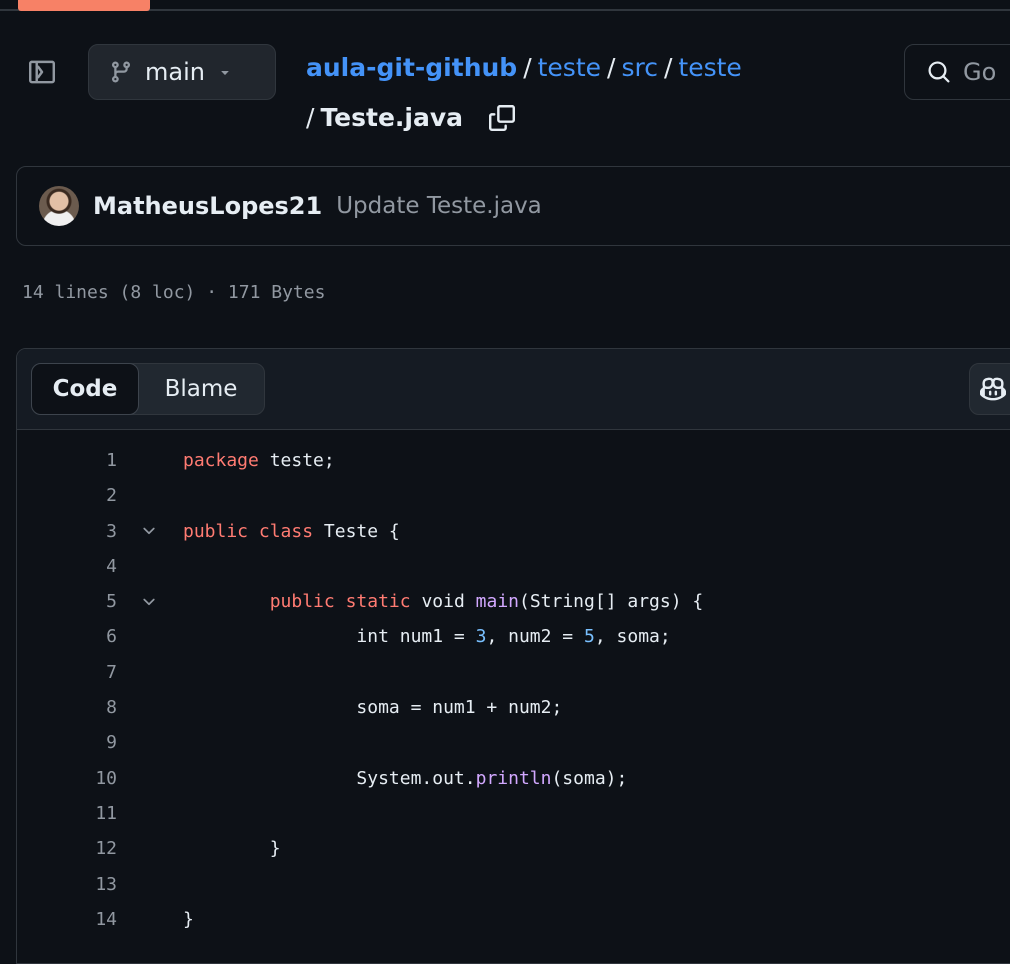 This screenshot has height=964, width=1010. I want to click on code-line: 4, so click(513, 566).